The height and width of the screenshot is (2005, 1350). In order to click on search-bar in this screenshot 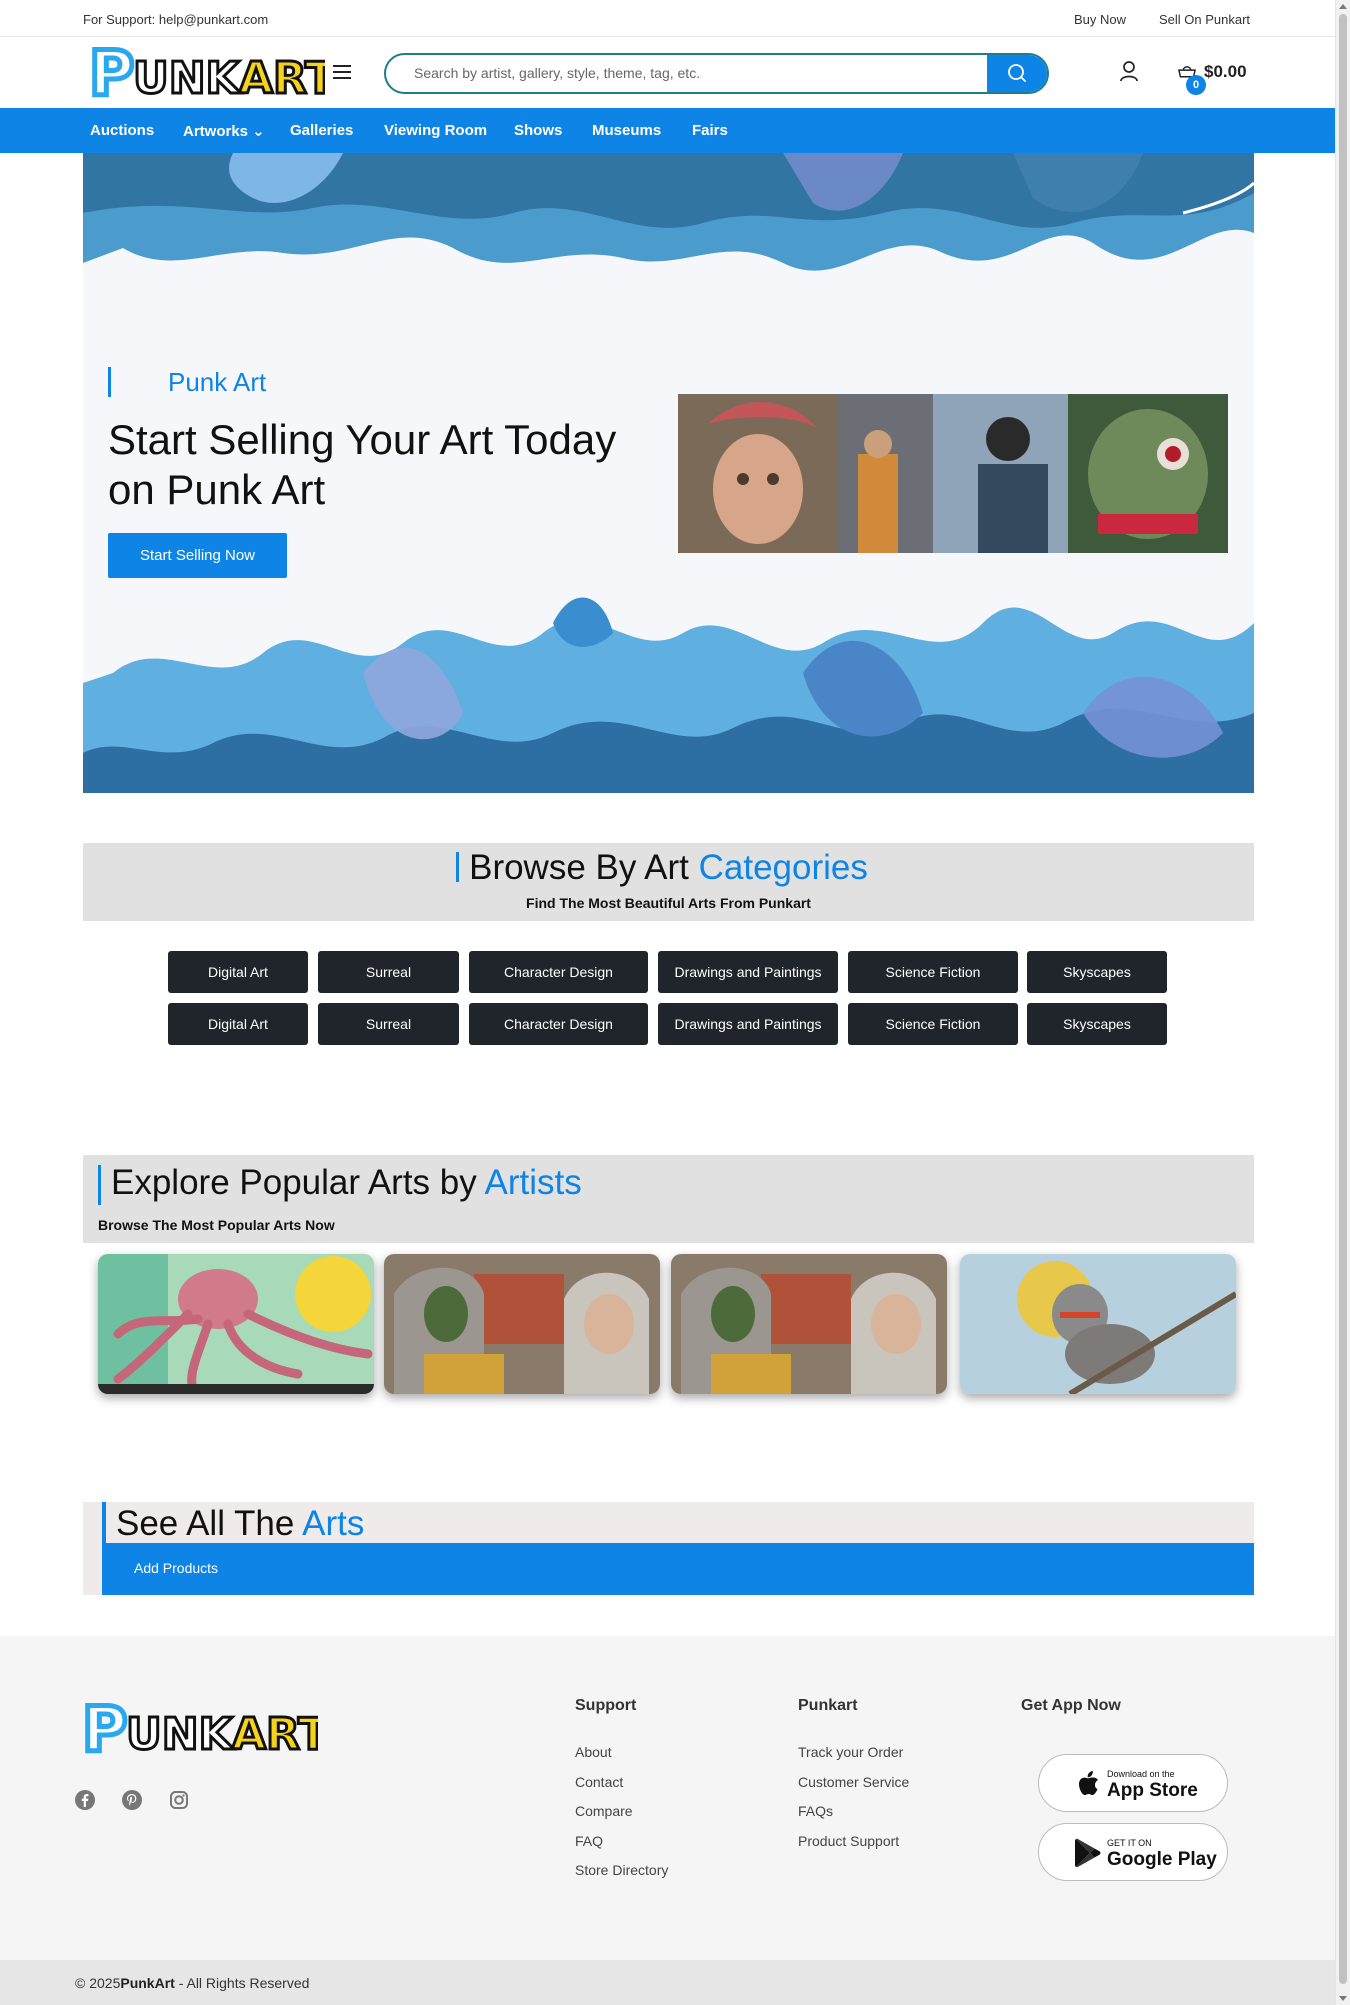, I will do `click(716, 73)`.